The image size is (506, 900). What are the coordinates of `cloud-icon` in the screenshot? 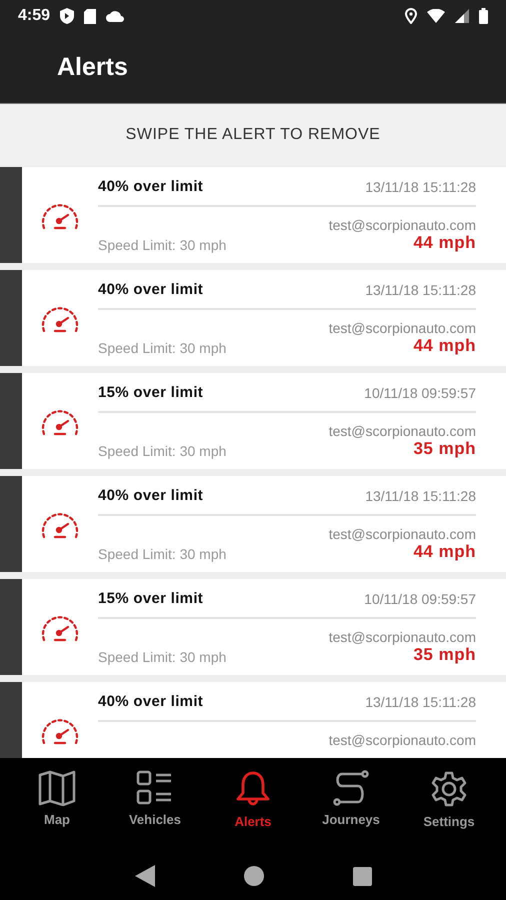 It's located at (115, 16).